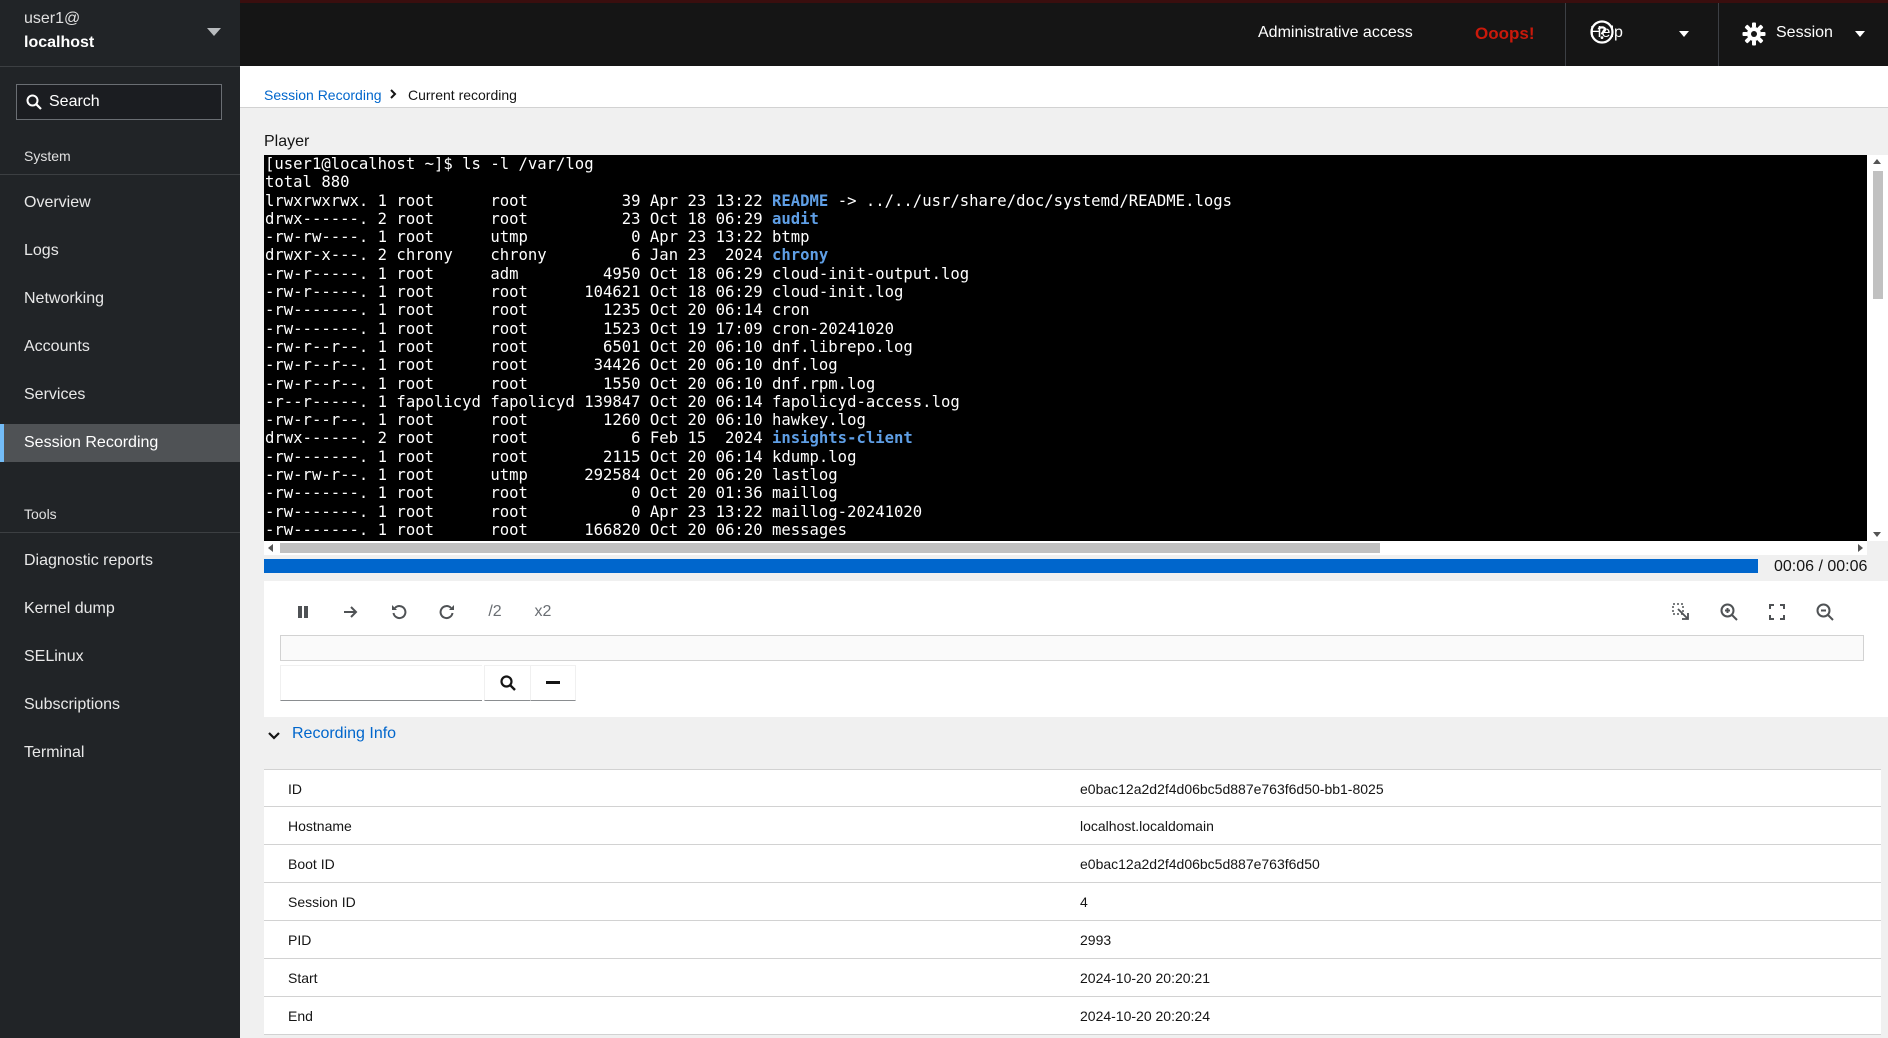 Image resolution: width=1888 pixels, height=1038 pixels. I want to click on divider, so click(120, 532).